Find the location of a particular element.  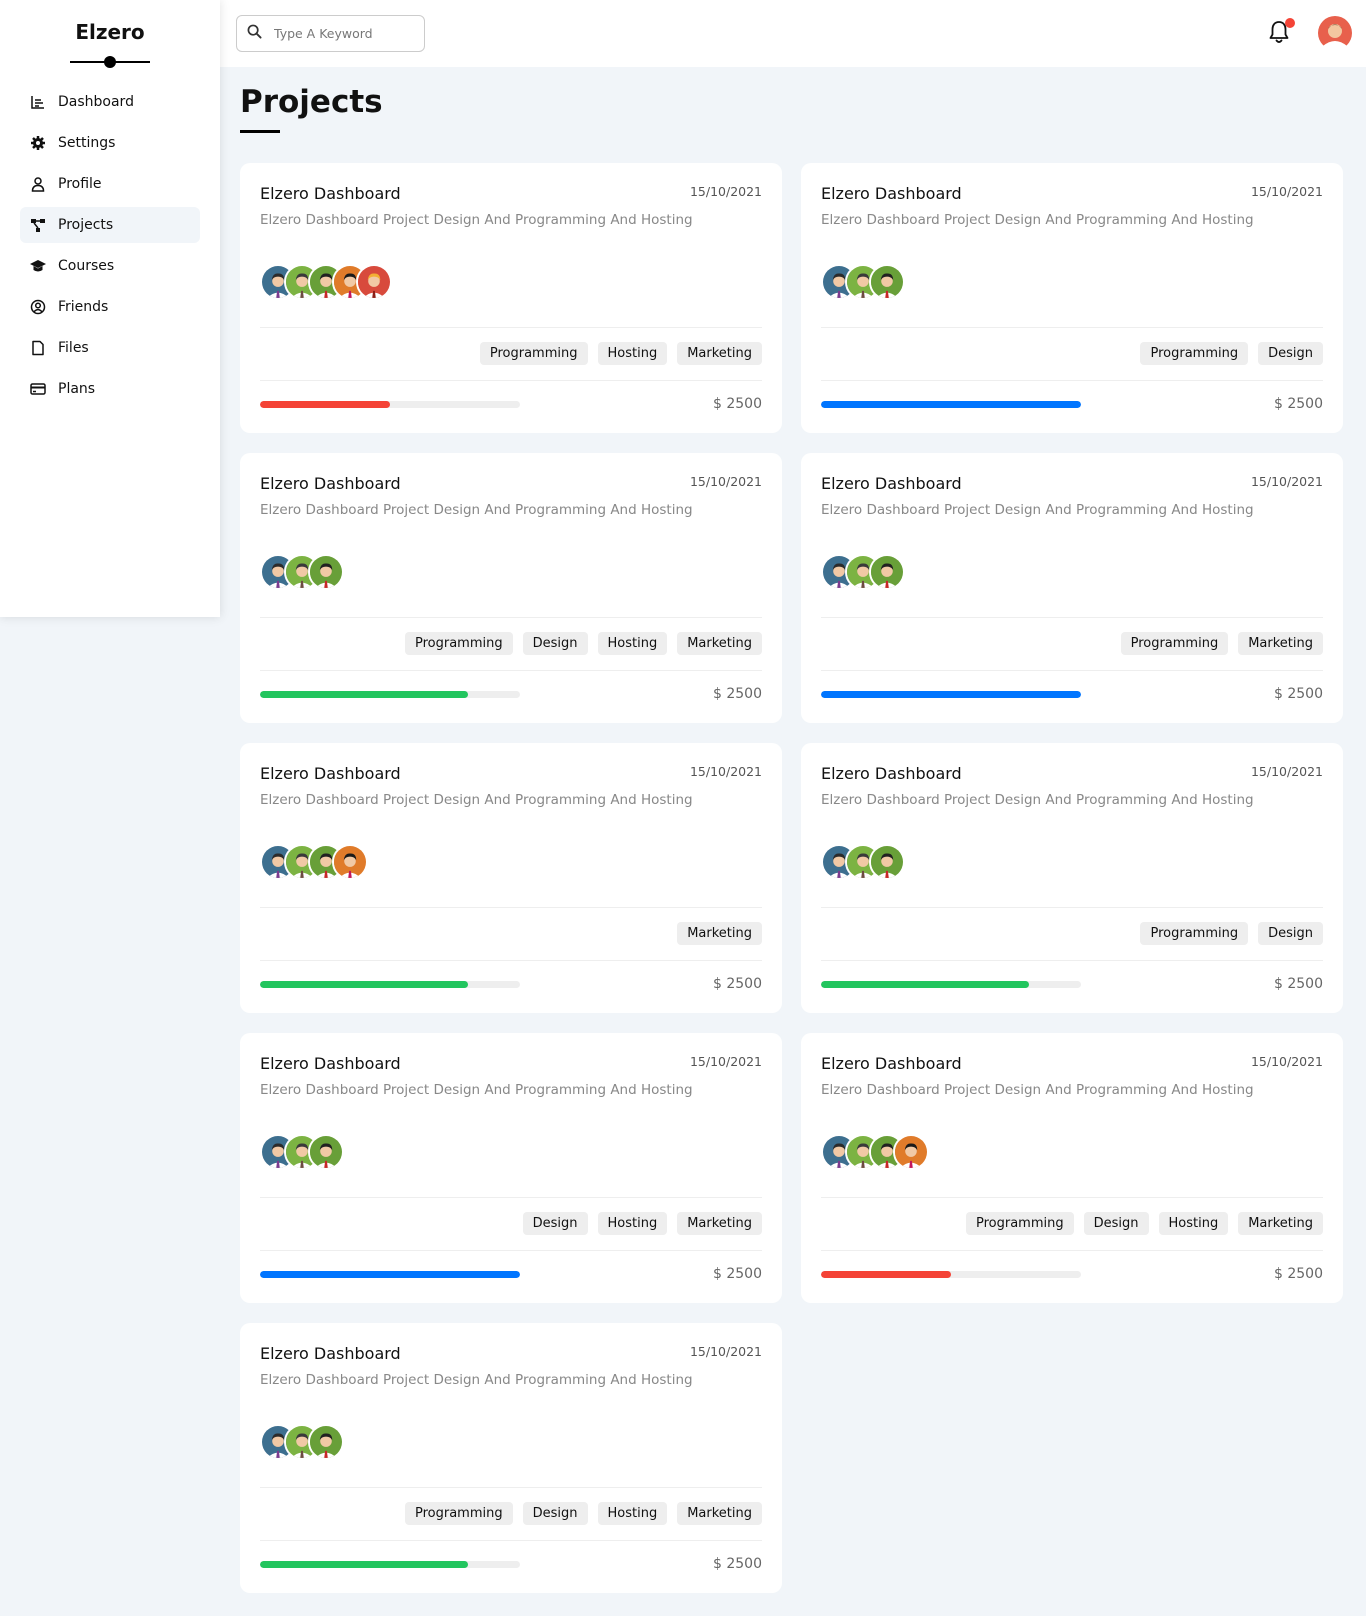

sidebar-item-label: Plans is located at coordinates (77, 389).